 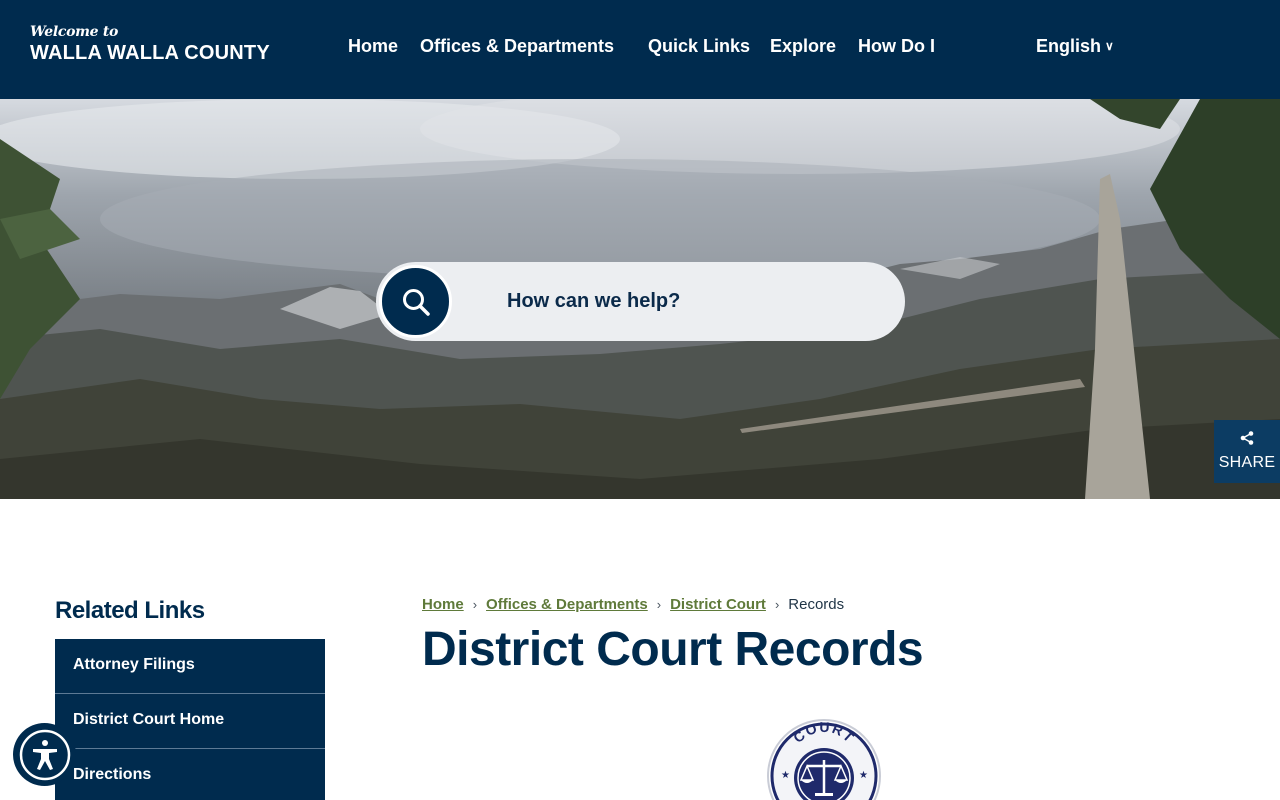 I want to click on share-button: SHARE, so click(x=1247, y=451).